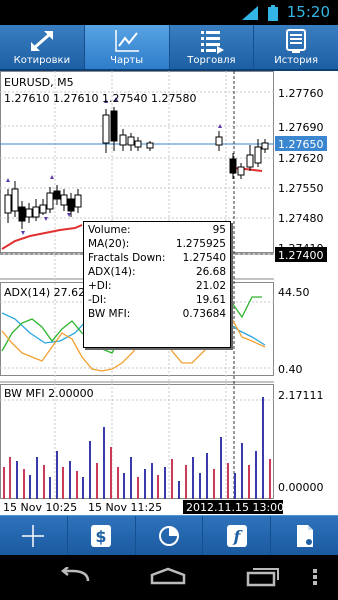 This screenshot has height=600, width=338. I want to click on pie-chart-icon, so click(168, 535).